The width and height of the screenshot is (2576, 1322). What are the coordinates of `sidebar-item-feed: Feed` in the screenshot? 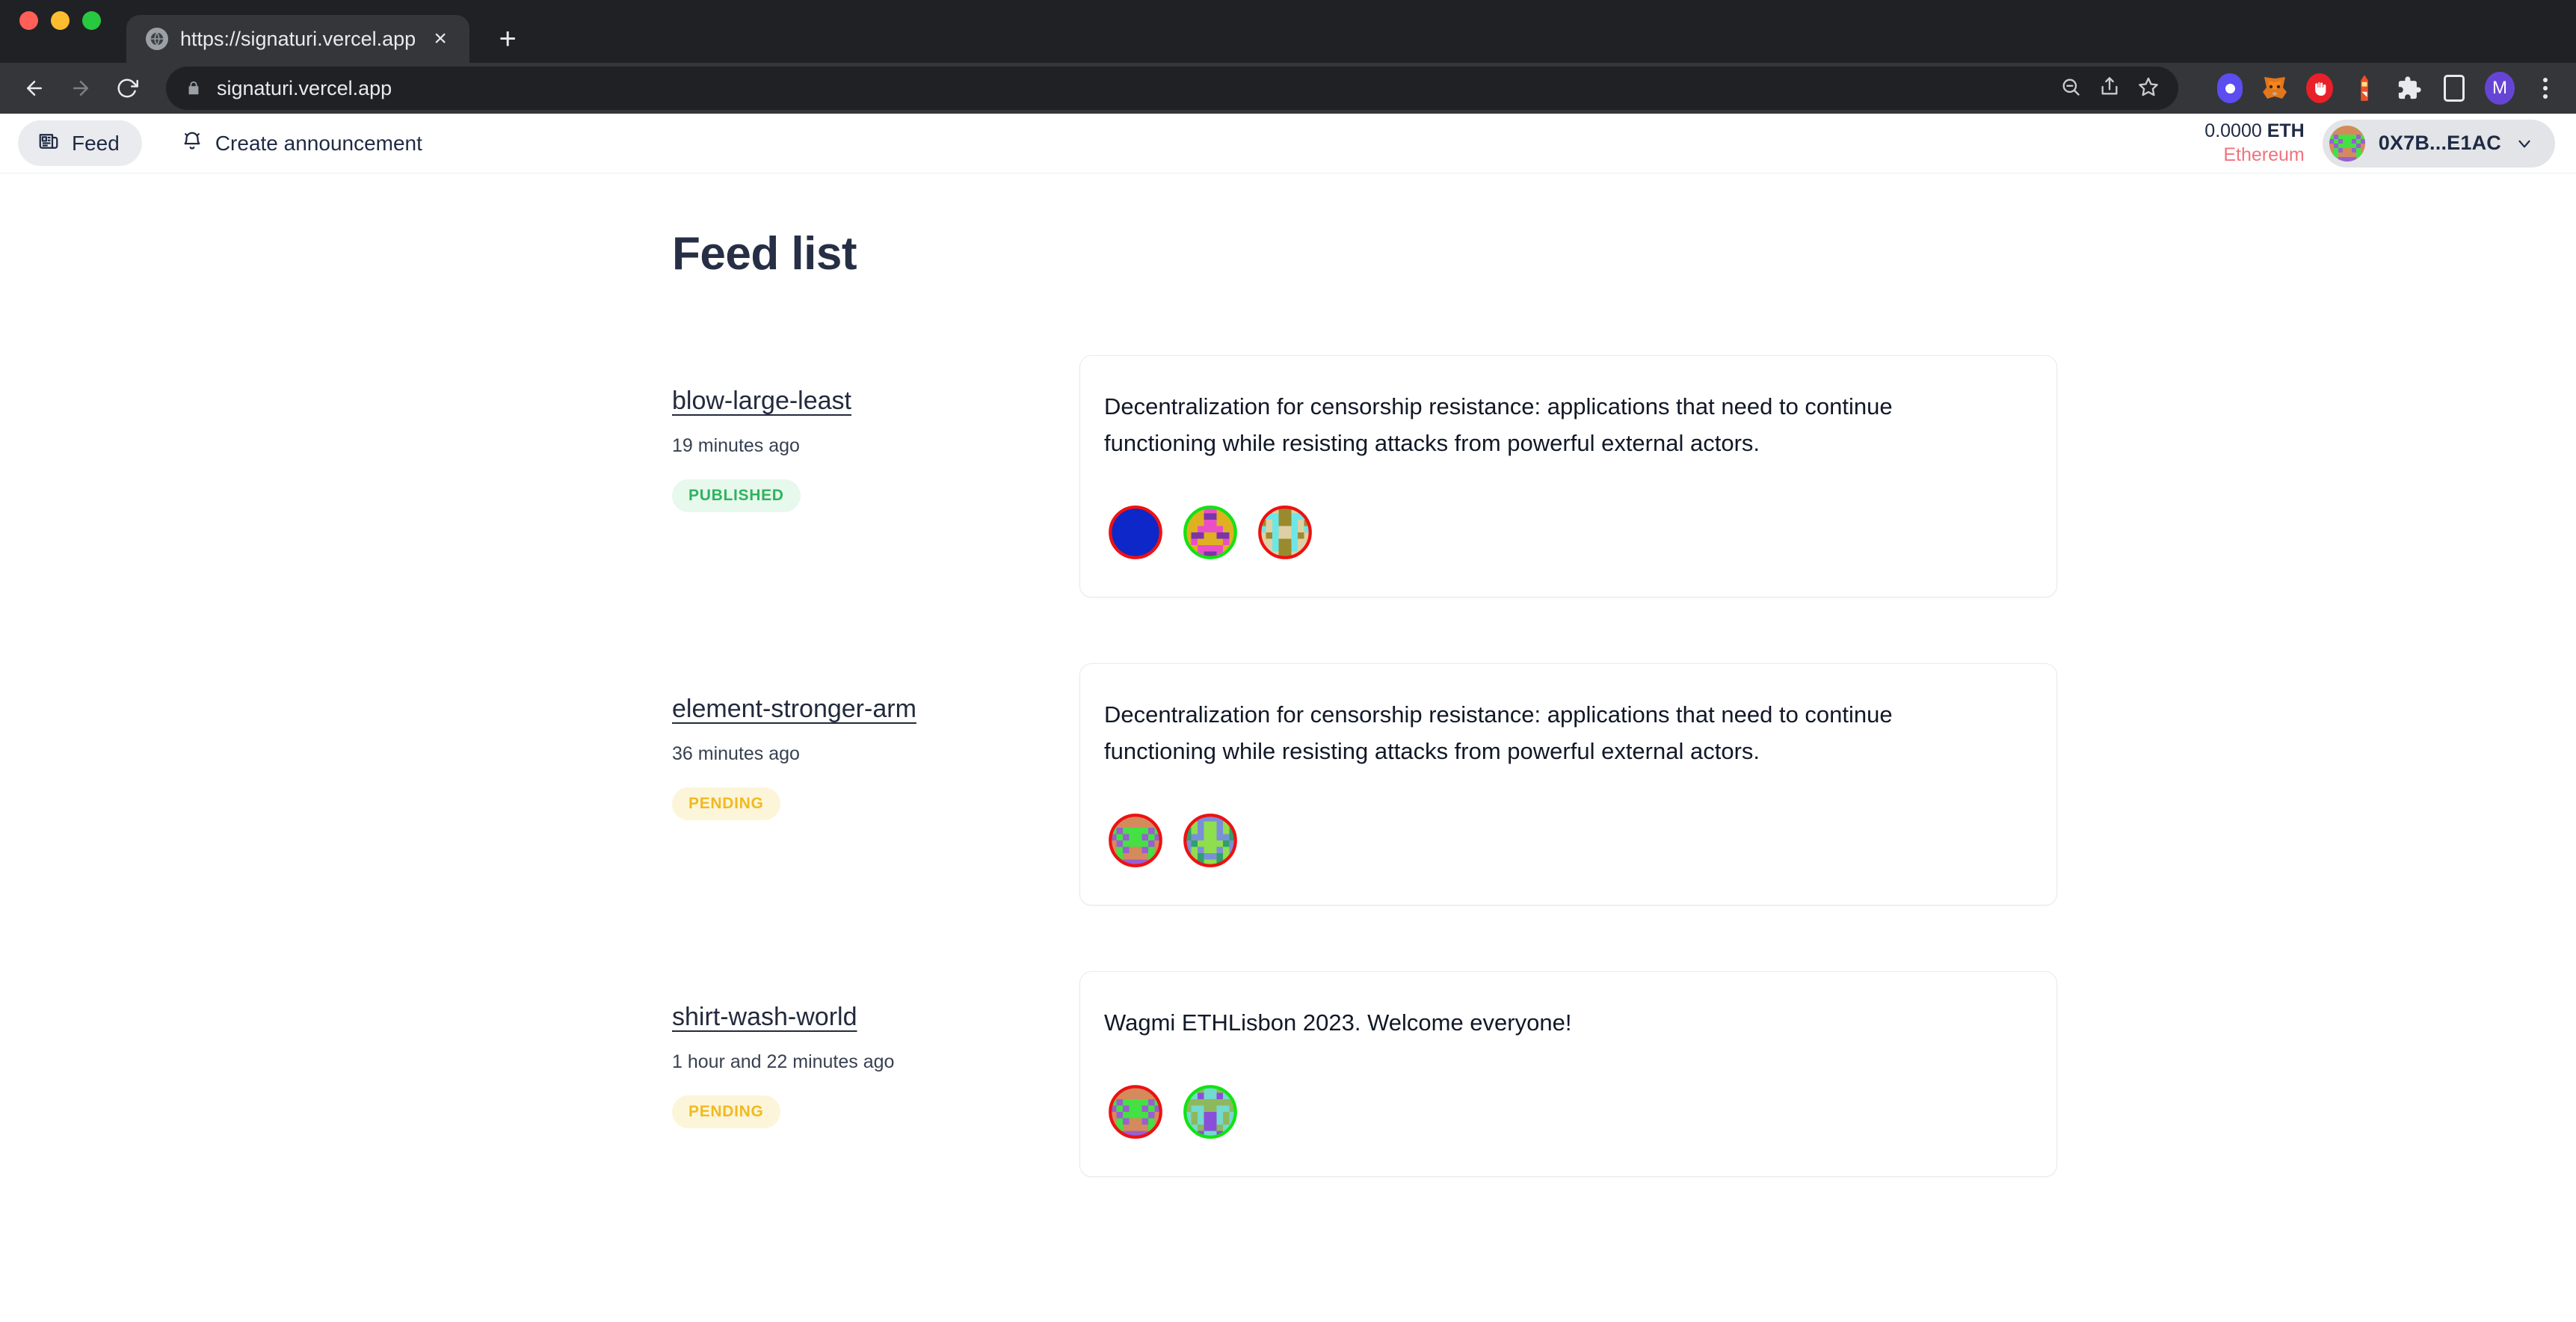 It's located at (80, 143).